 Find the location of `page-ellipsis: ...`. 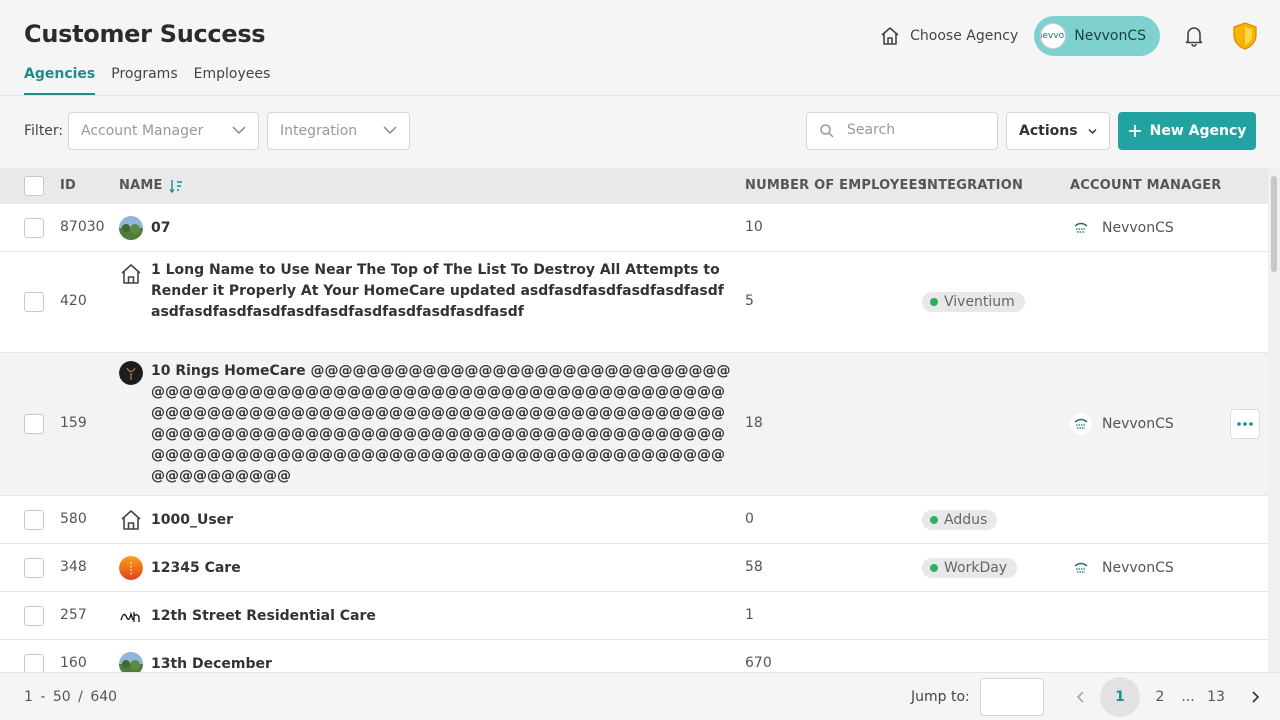

page-ellipsis: ... is located at coordinates (1188, 697).